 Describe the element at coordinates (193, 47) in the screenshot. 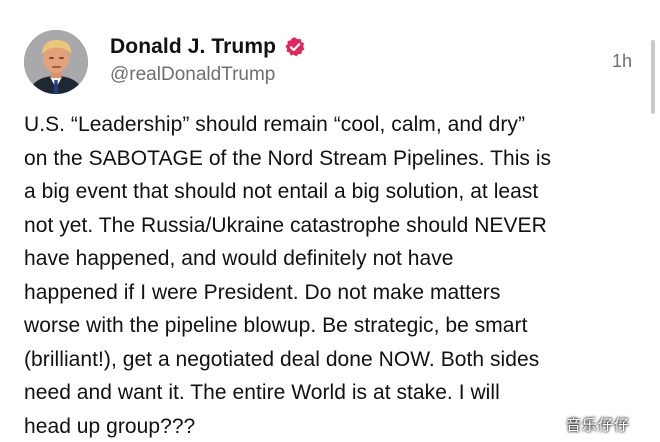

I see `author-display-name: Donald J. Trump` at that location.